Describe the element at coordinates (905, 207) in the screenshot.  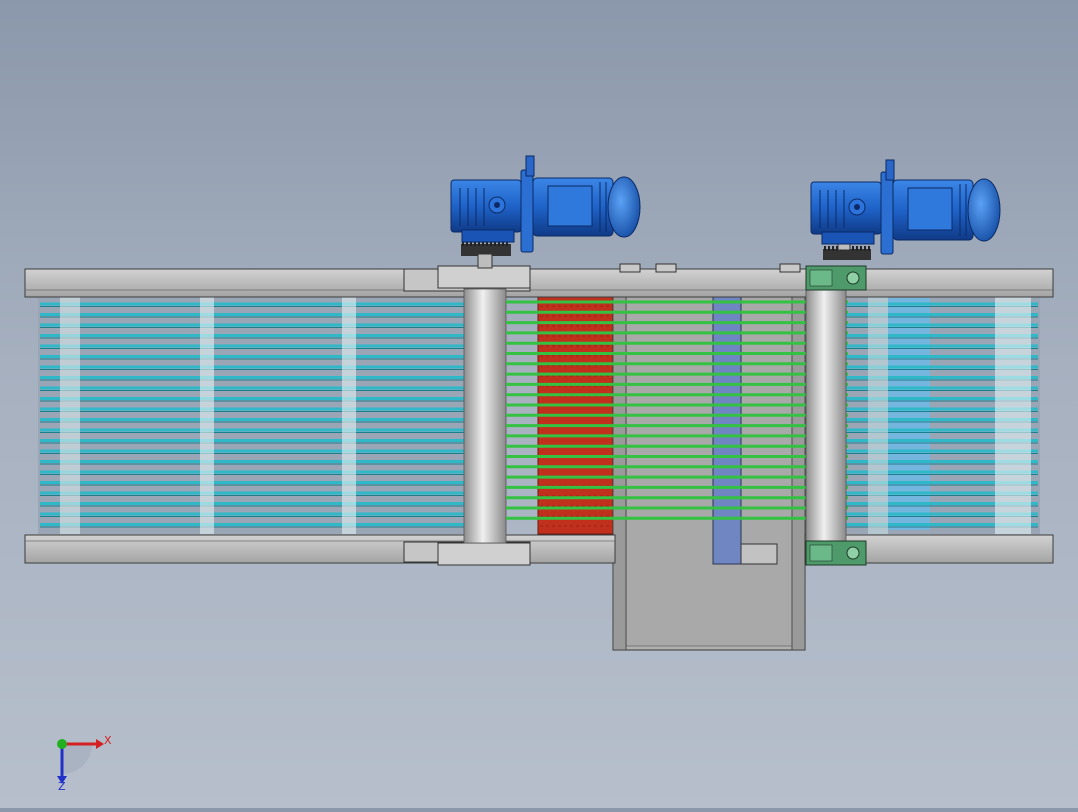
I see `right-motor` at that location.